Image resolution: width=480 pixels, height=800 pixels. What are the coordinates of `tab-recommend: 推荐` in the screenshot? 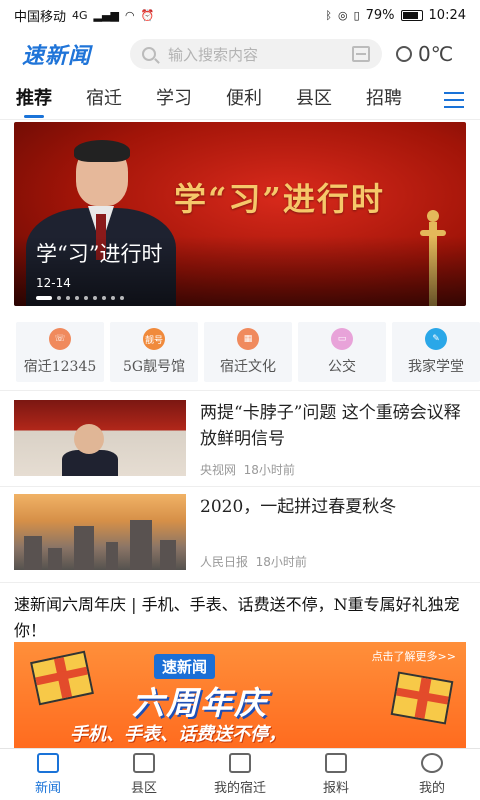 It's located at (34, 101).